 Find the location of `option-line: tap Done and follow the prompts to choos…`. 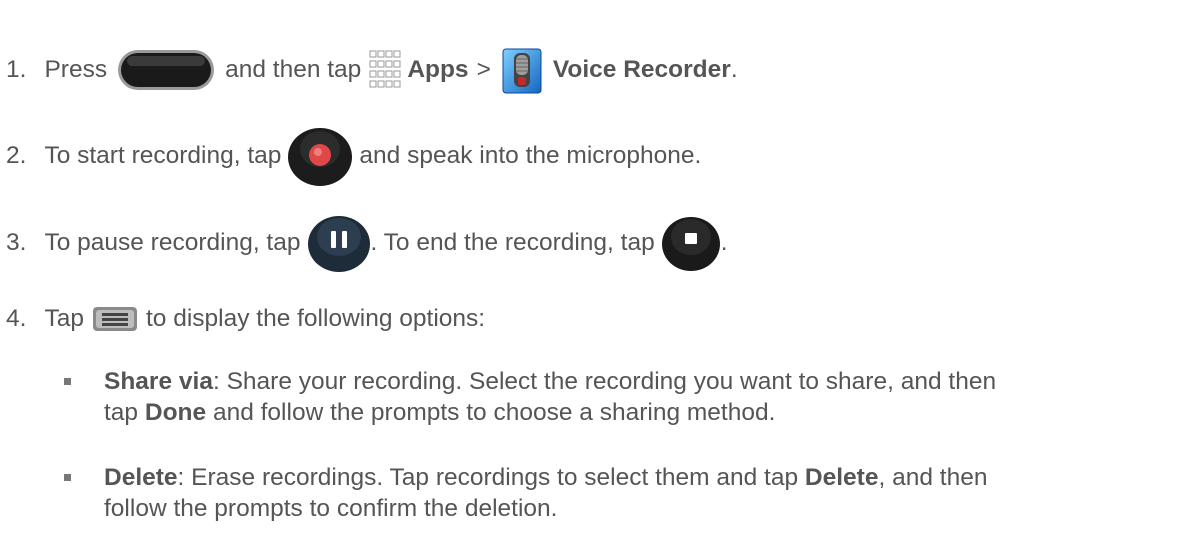

option-line: tap Done and follow the prompts to choos… is located at coordinates (440, 412).